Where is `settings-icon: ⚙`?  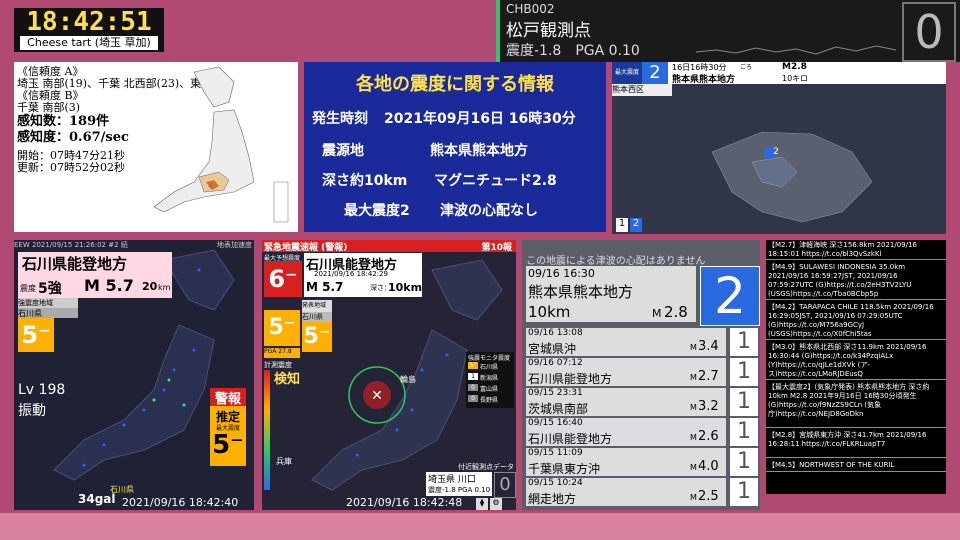
settings-icon: ⚙ is located at coordinates (496, 504).